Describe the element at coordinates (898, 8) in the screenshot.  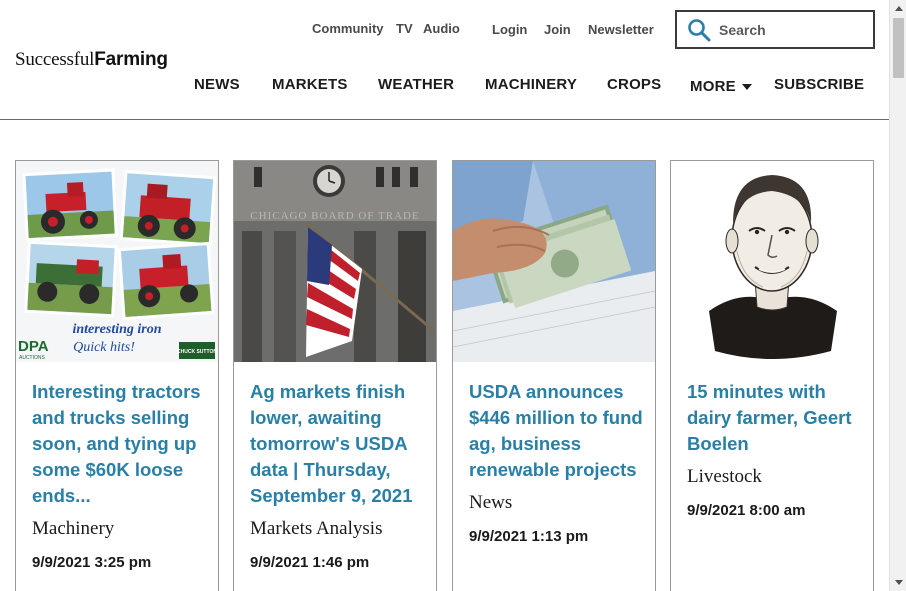
I see `scroll-up-arrow-icon` at that location.